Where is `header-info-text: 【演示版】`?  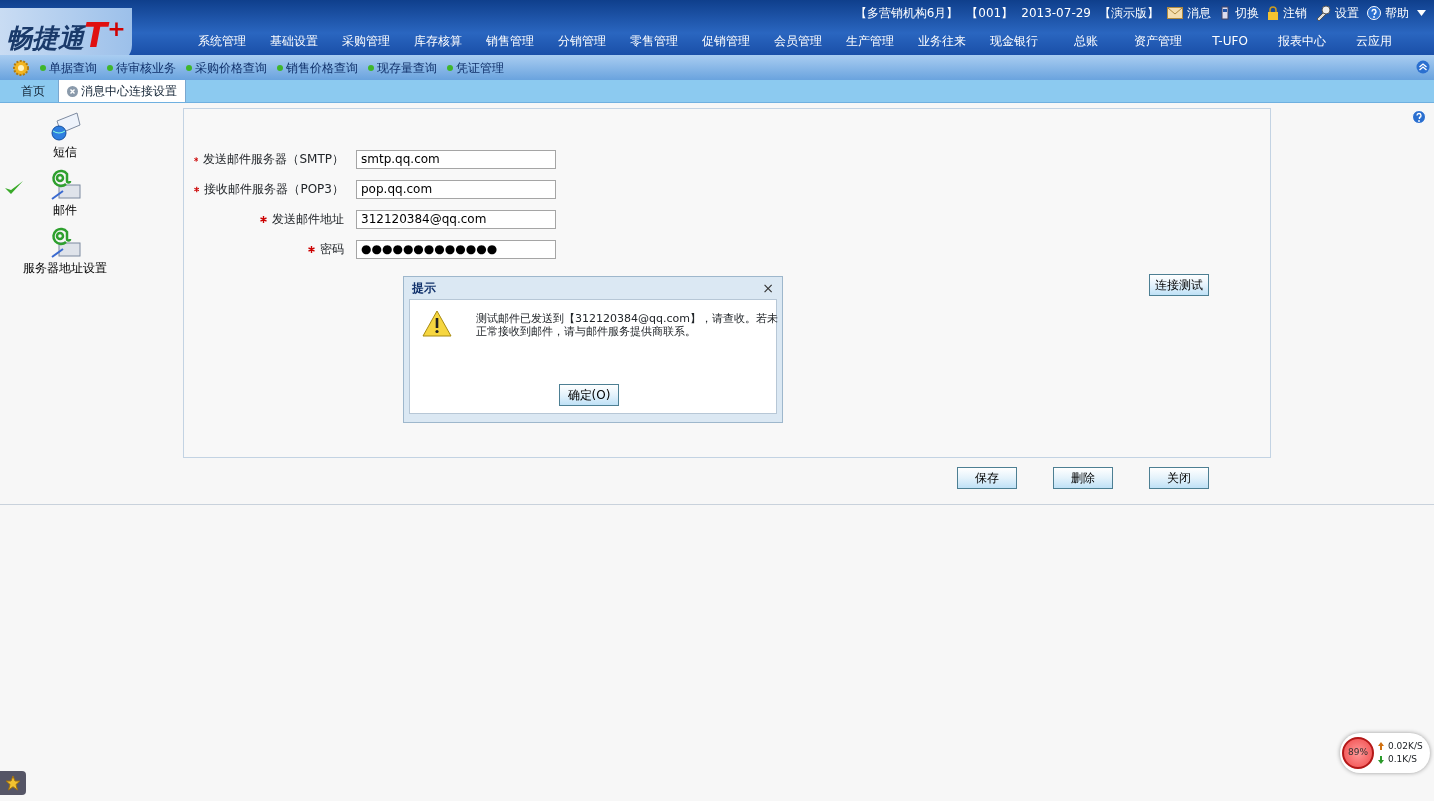 header-info-text: 【演示版】 is located at coordinates (1129, 13).